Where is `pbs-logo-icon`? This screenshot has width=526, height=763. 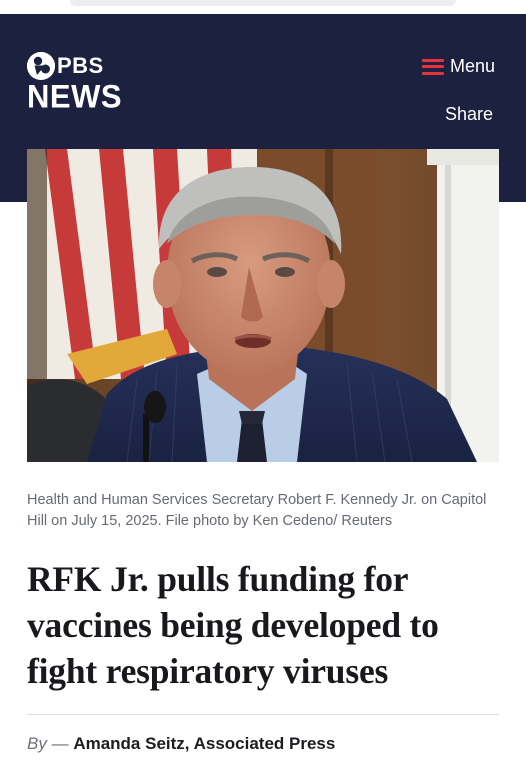 pbs-logo-icon is located at coordinates (41, 66).